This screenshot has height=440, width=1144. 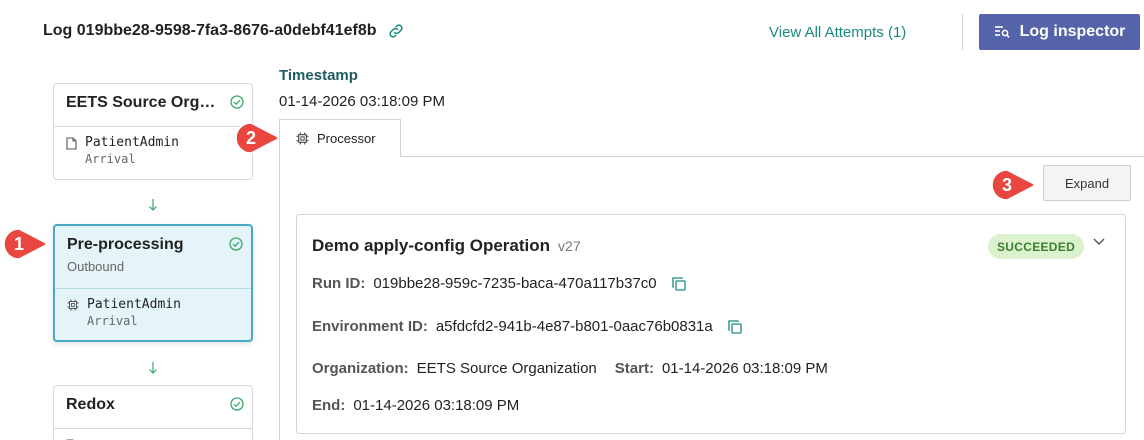 I want to click on callout-number: 3, so click(x=1007, y=185).